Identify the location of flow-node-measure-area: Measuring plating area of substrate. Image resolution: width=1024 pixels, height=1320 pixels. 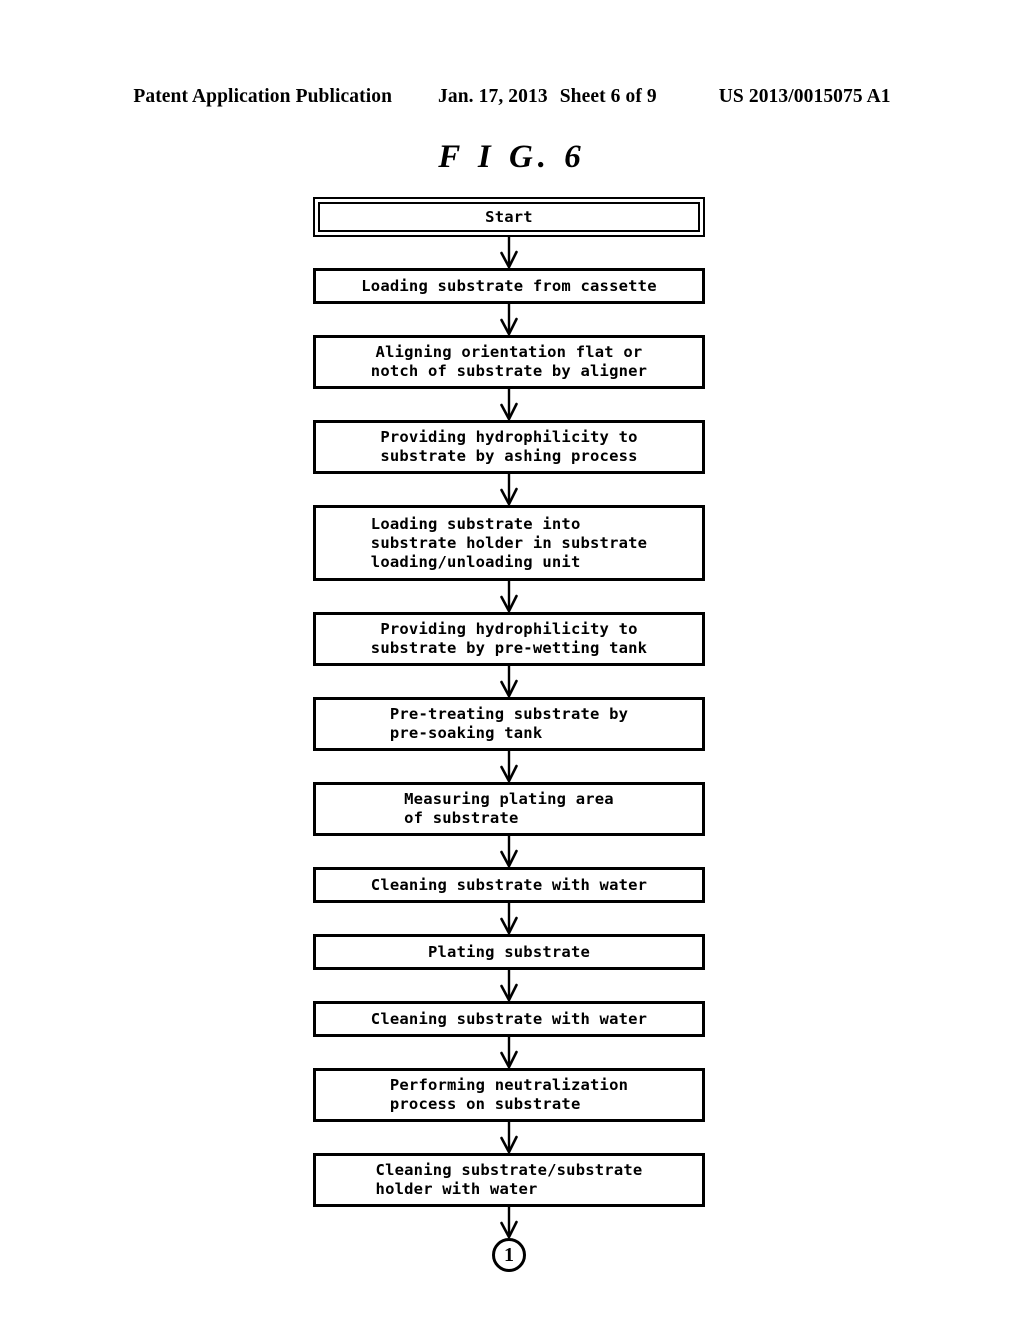
(509, 809).